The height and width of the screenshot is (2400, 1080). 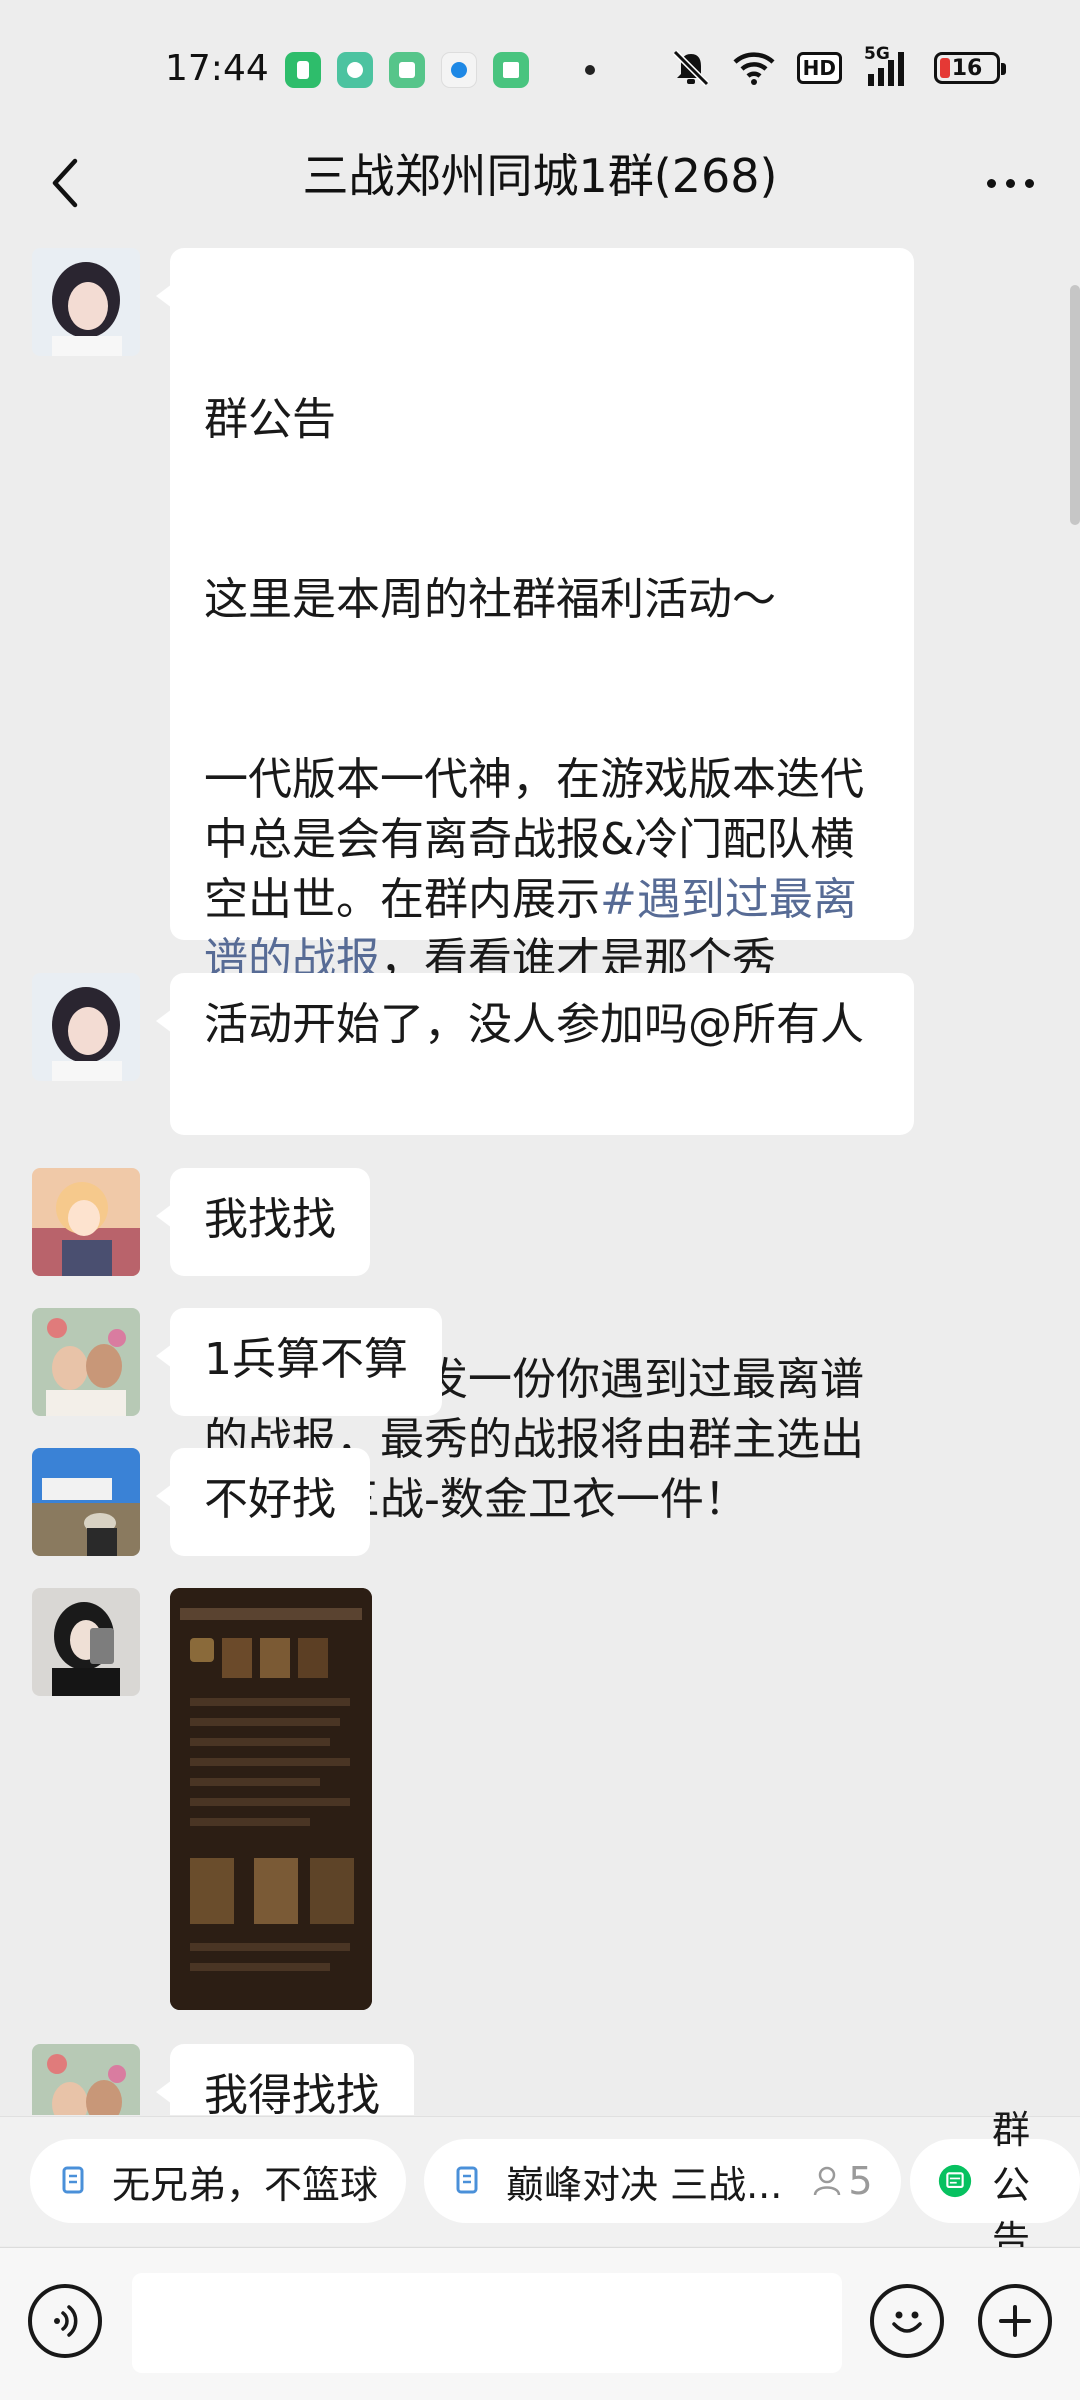 I want to click on chat-title: 三战郑州同城1群(268), so click(x=540, y=176).